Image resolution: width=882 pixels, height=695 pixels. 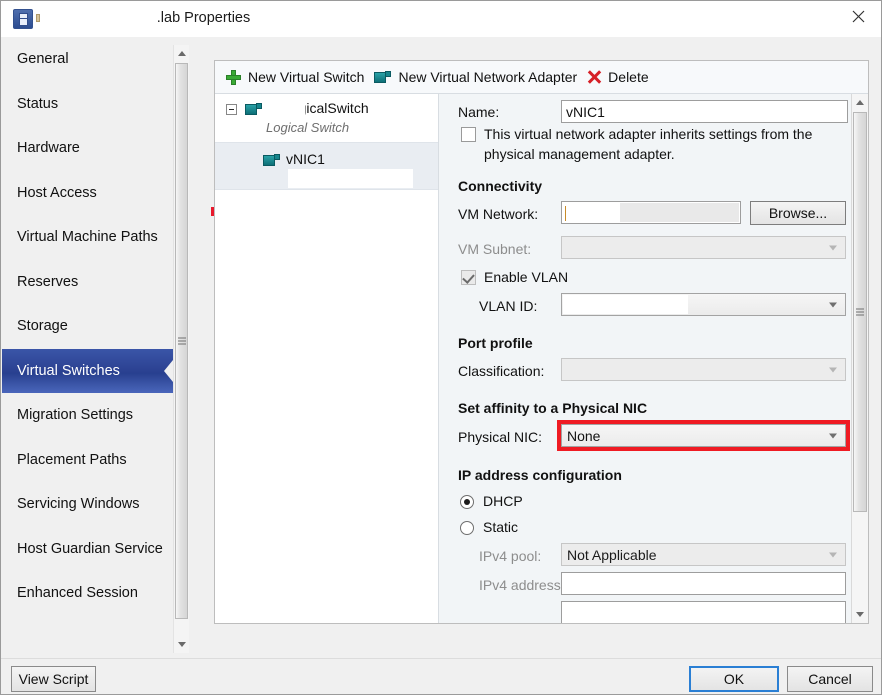 I want to click on enable-vlan-label: Enable VLAN, so click(x=526, y=277).